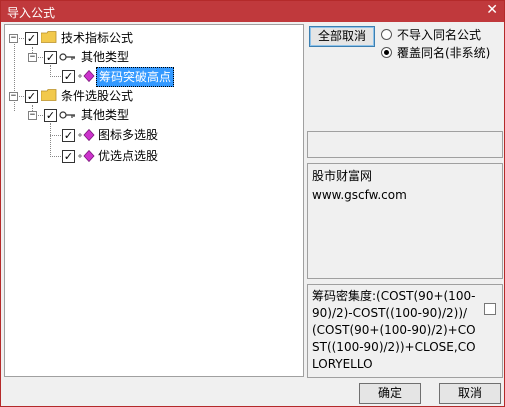 The width and height of the screenshot is (505, 407). Describe the element at coordinates (150, 115) in the screenshot. I see `tree-node-other-types-2: − ✓ 其他类型` at that location.